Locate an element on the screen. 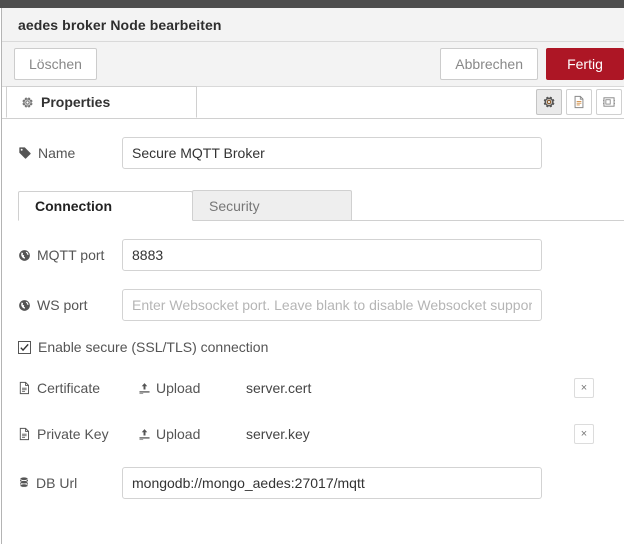  gear-icon-button is located at coordinates (549, 102).